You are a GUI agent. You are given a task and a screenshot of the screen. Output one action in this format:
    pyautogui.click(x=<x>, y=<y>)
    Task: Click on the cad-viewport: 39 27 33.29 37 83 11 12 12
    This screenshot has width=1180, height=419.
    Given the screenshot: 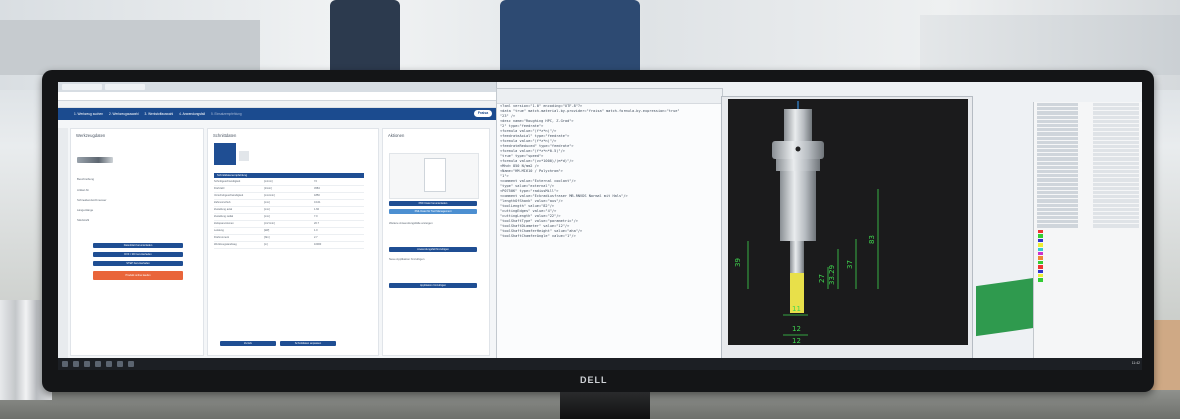 What is the action you would take?
    pyautogui.click(x=848, y=222)
    